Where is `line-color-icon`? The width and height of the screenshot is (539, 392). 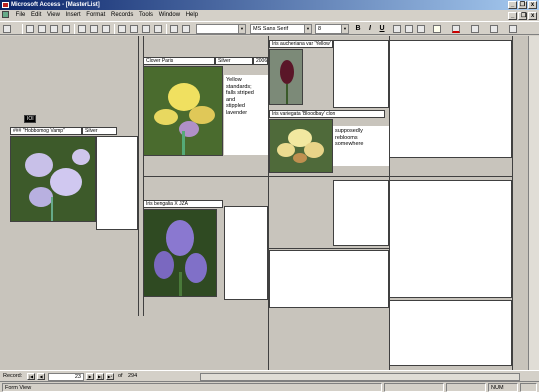 line-color-icon is located at coordinates (475, 29).